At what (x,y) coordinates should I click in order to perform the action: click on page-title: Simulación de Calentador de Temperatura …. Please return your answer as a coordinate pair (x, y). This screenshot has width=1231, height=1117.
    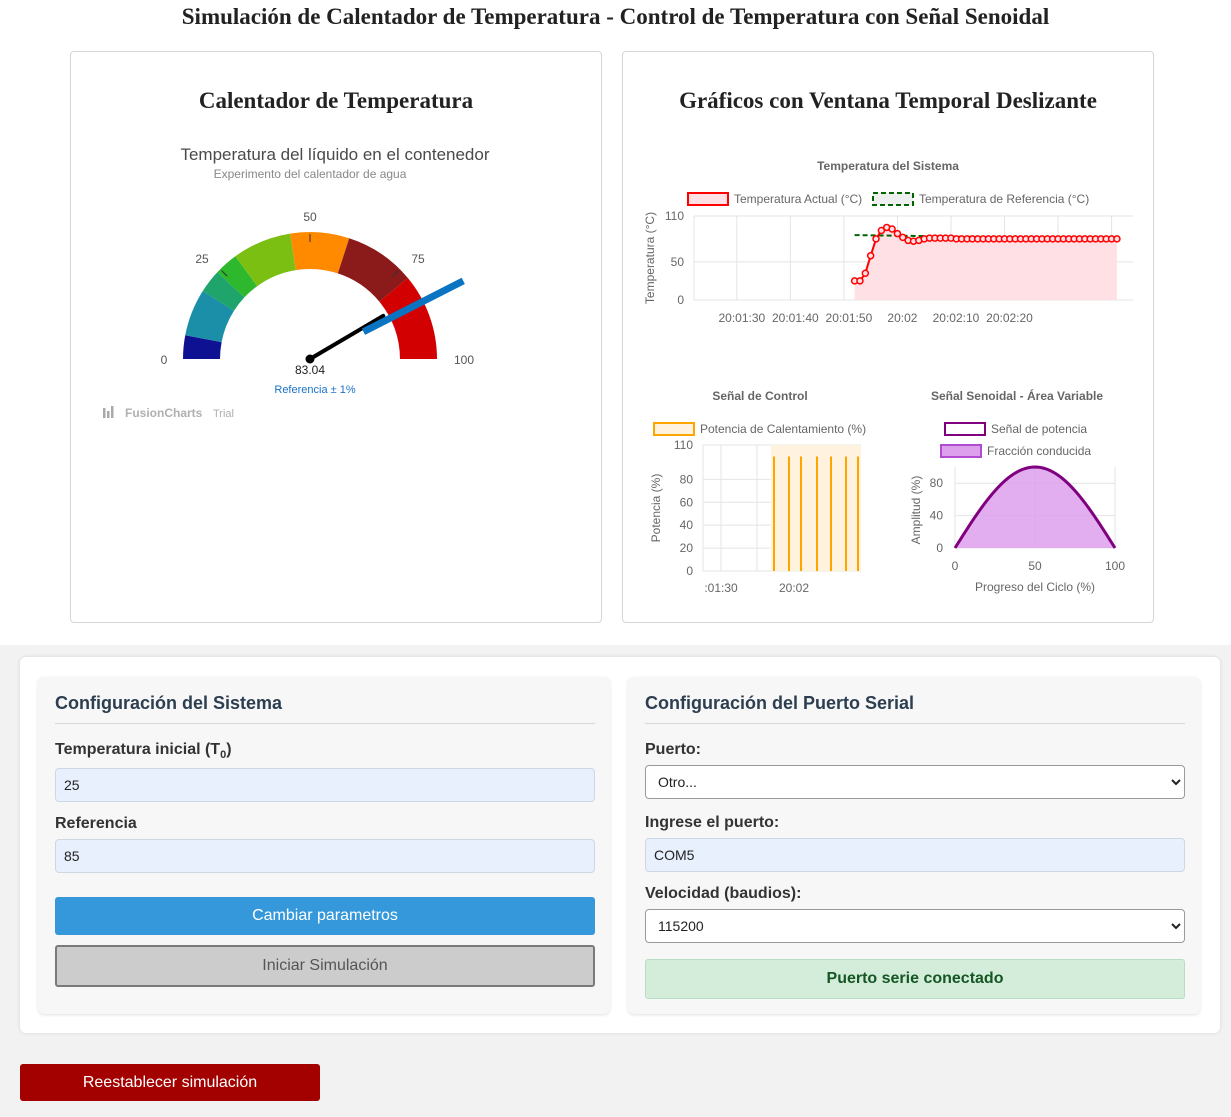
    Looking at the image, I should click on (615, 16).